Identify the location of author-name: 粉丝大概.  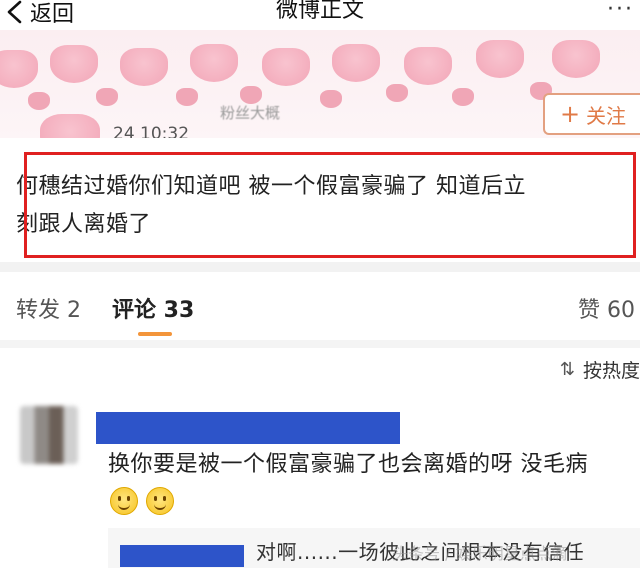
(250, 113).